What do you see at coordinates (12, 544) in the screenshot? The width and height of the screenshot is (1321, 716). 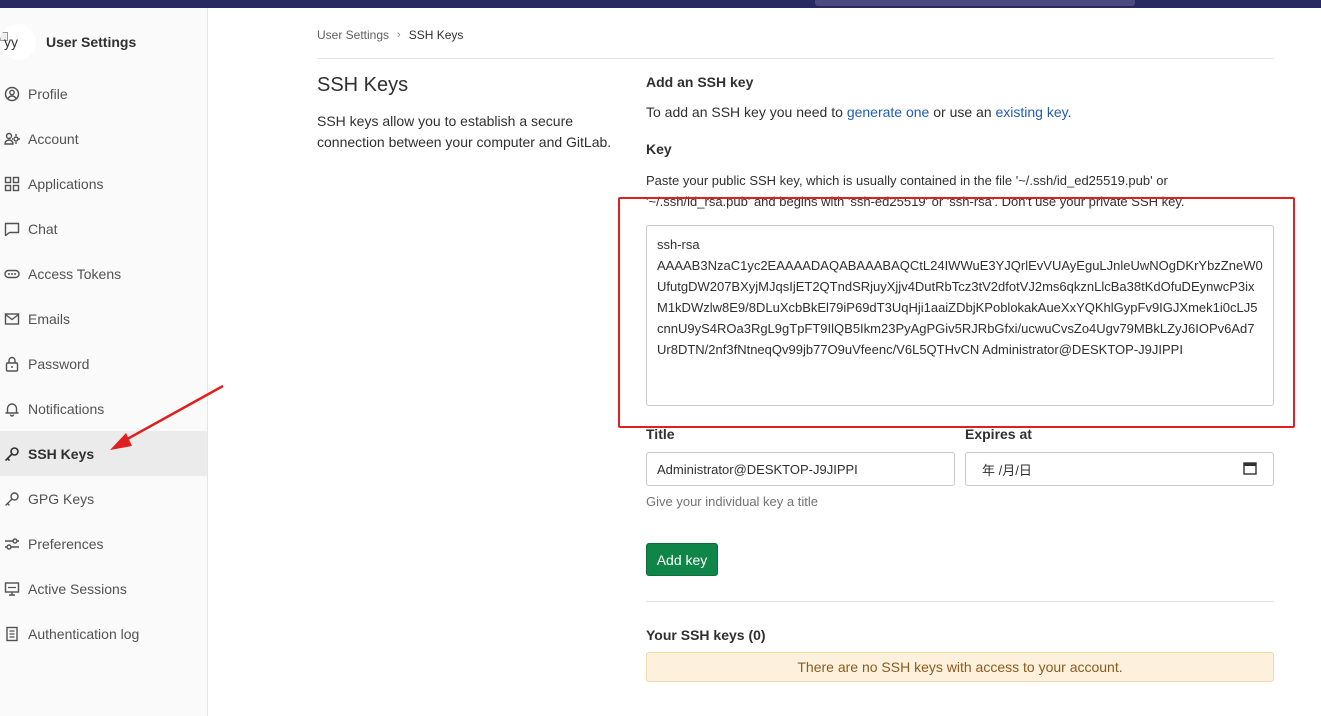 I see `preferences-icon` at bounding box center [12, 544].